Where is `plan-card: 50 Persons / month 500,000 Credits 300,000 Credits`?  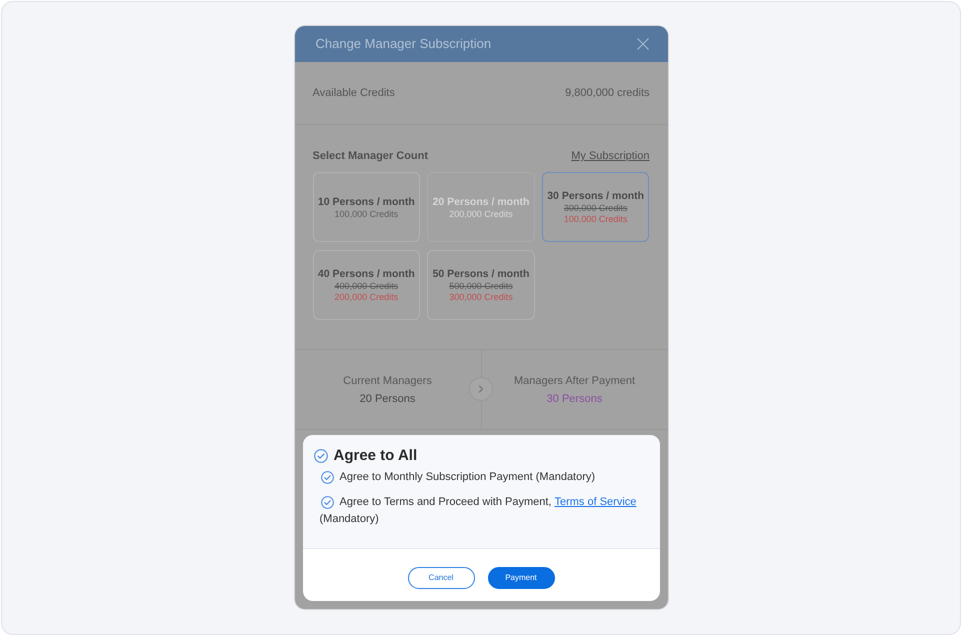
plan-card: 50 Persons / month 500,000 Credits 300,000 Credits is located at coordinates (481, 285).